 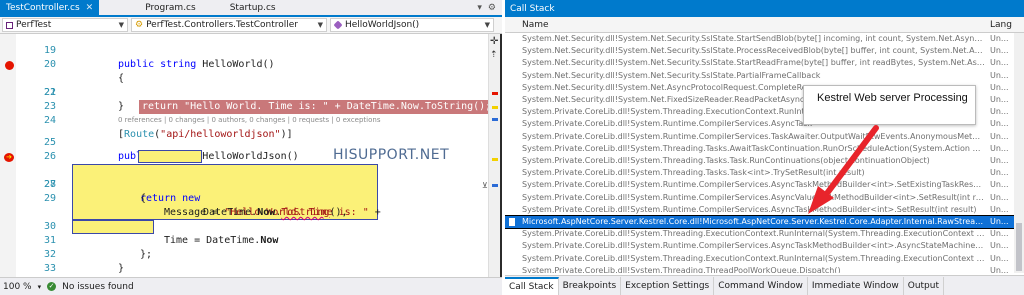 What do you see at coordinates (338, 25) in the screenshot?
I see `method-icon` at bounding box center [338, 25].